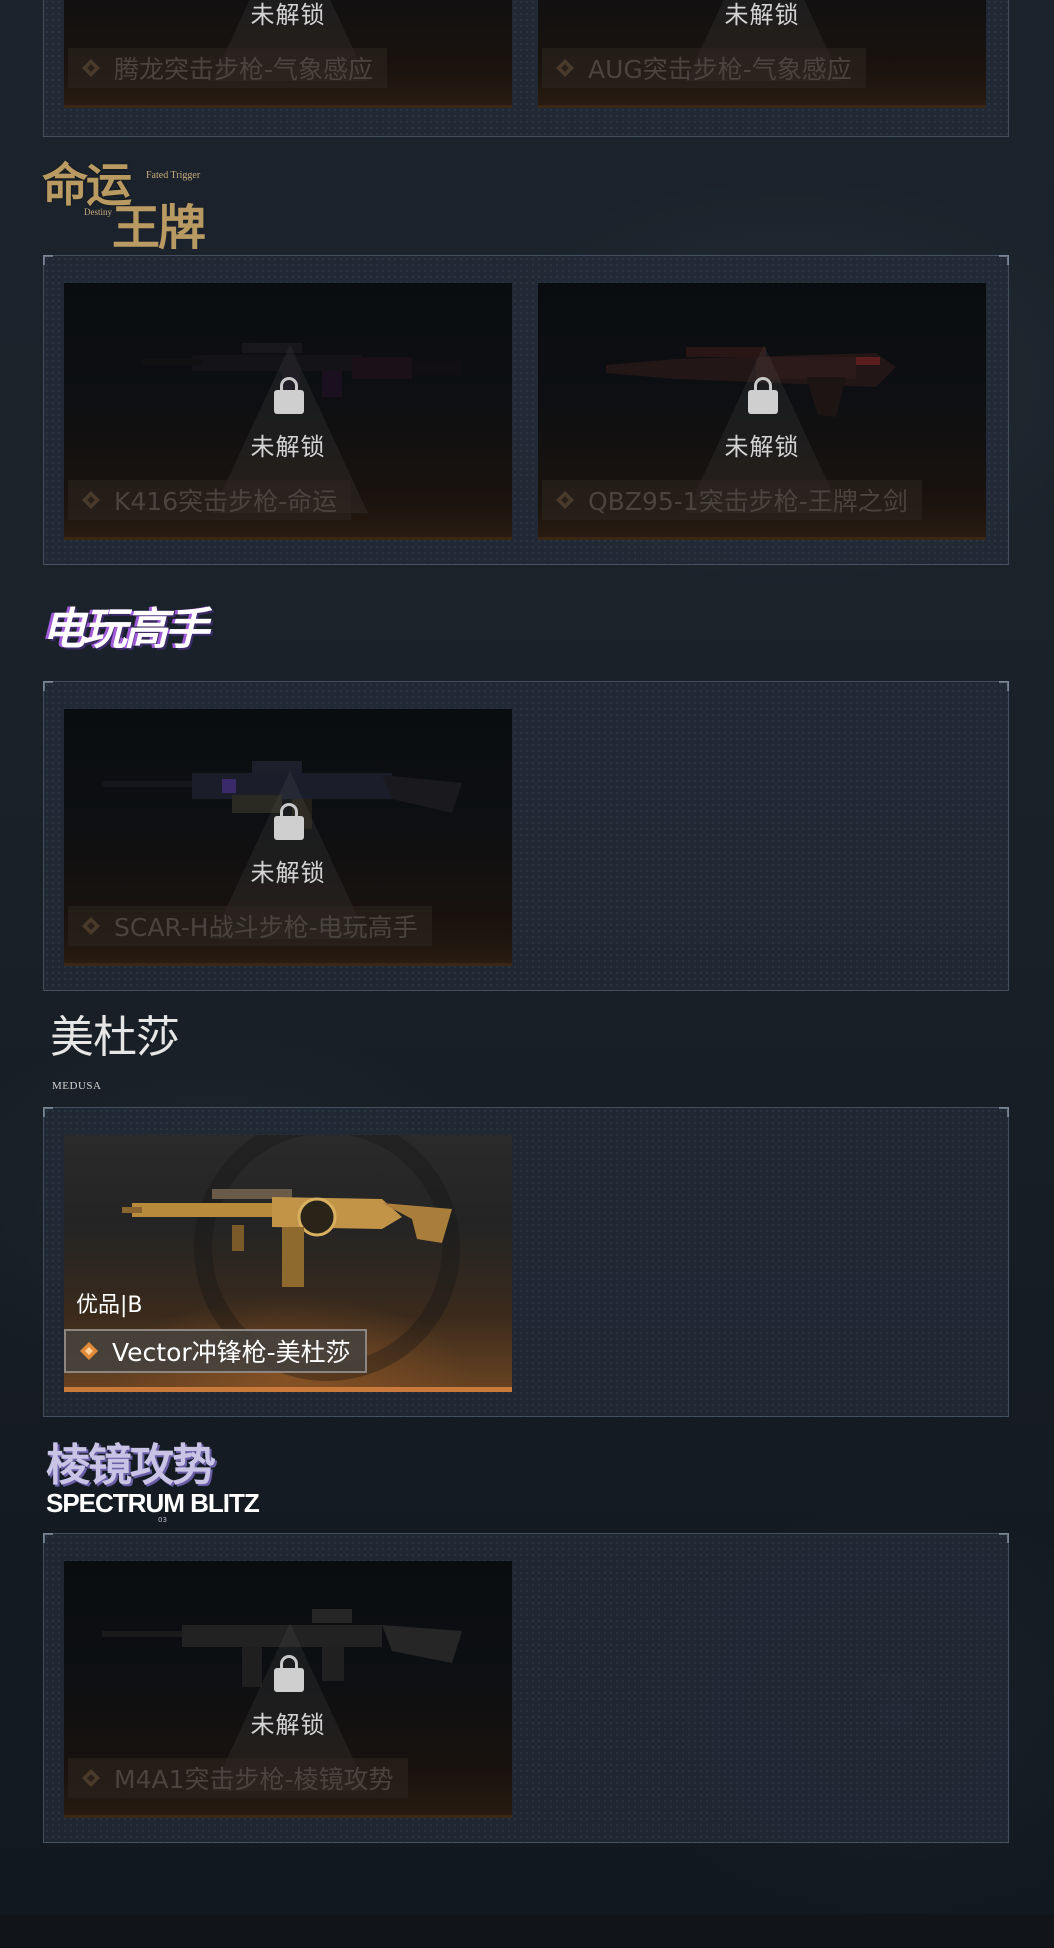 Image resolution: width=1054 pixels, height=1948 pixels. Describe the element at coordinates (244, 69) in the screenshot. I see `skin-name: 腾龙突击步枪-气象感应` at that location.